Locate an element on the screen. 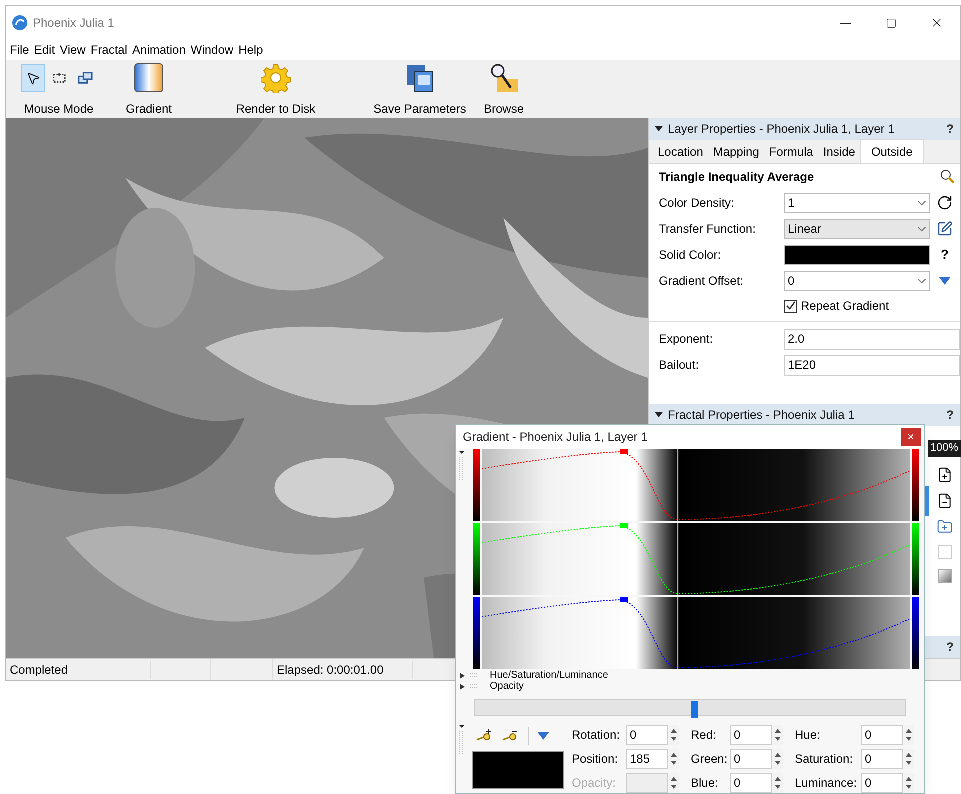 The width and height of the screenshot is (961, 794). field-label: Color Density: is located at coordinates (697, 203).